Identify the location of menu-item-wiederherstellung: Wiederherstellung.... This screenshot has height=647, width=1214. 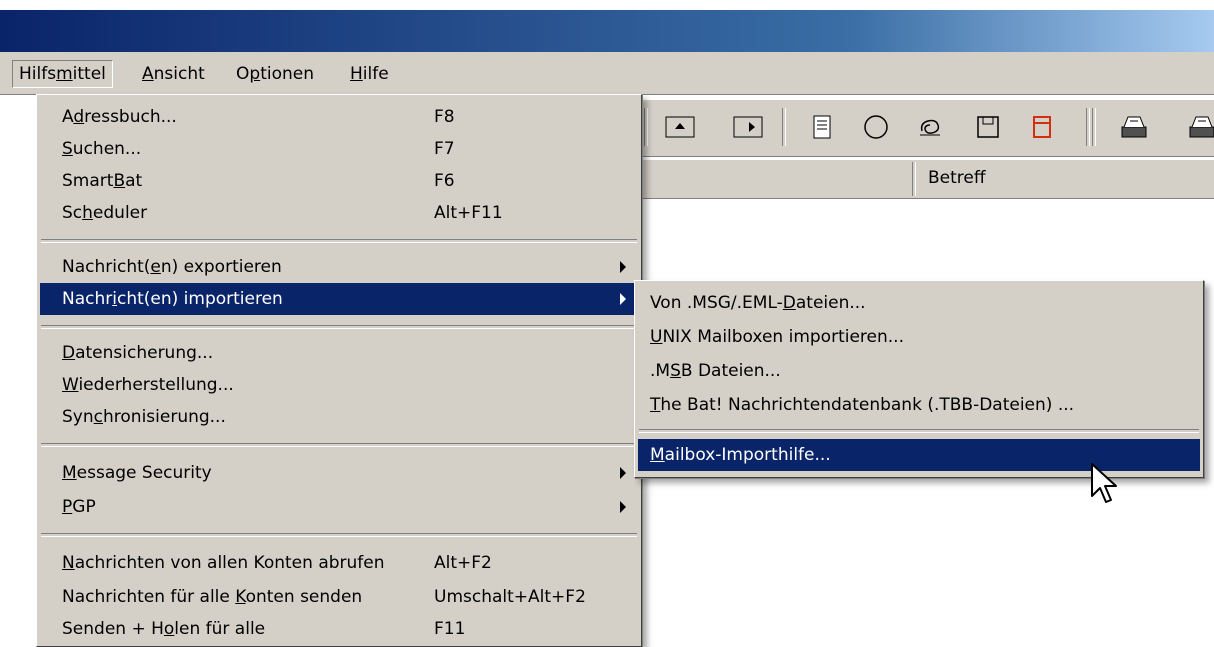
(339, 385).